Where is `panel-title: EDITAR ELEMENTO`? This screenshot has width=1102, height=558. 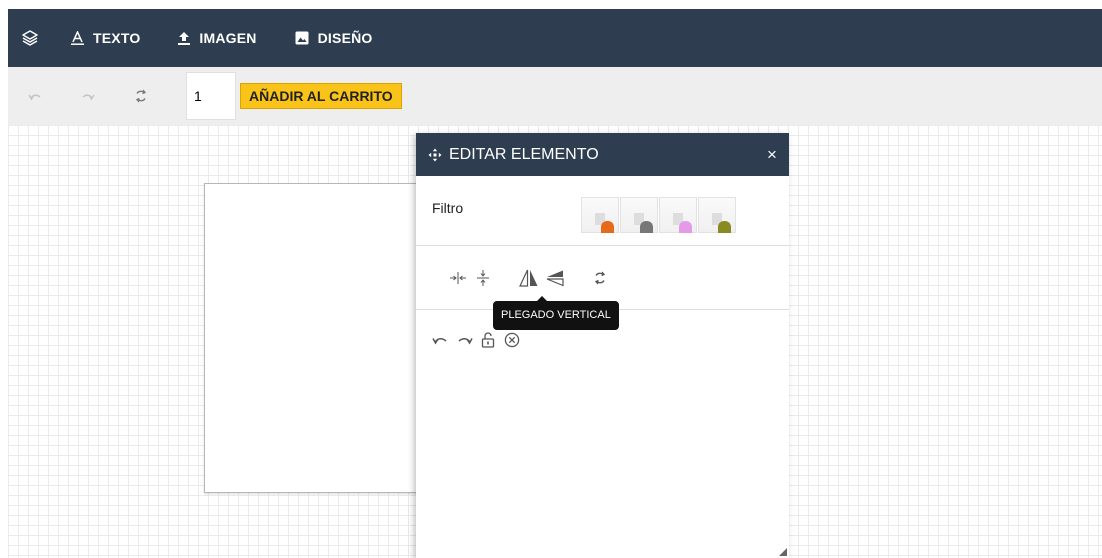 panel-title: EDITAR ELEMENTO is located at coordinates (524, 154).